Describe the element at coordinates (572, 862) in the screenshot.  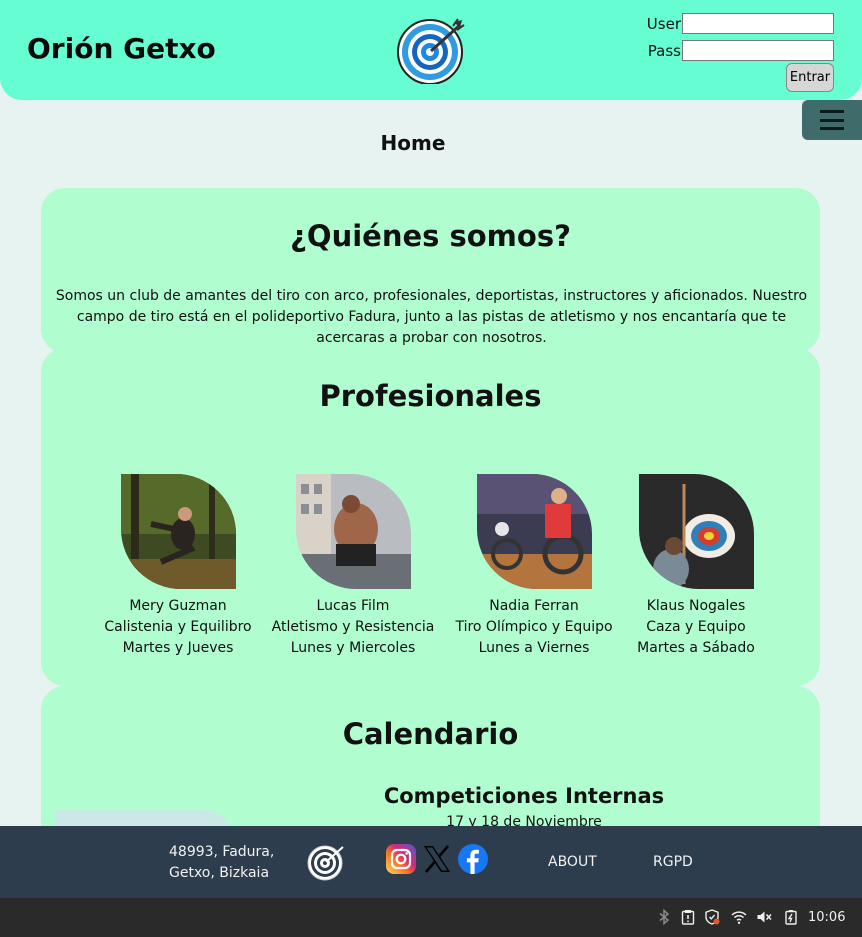
I see `footer-link-about: ABOUT` at that location.